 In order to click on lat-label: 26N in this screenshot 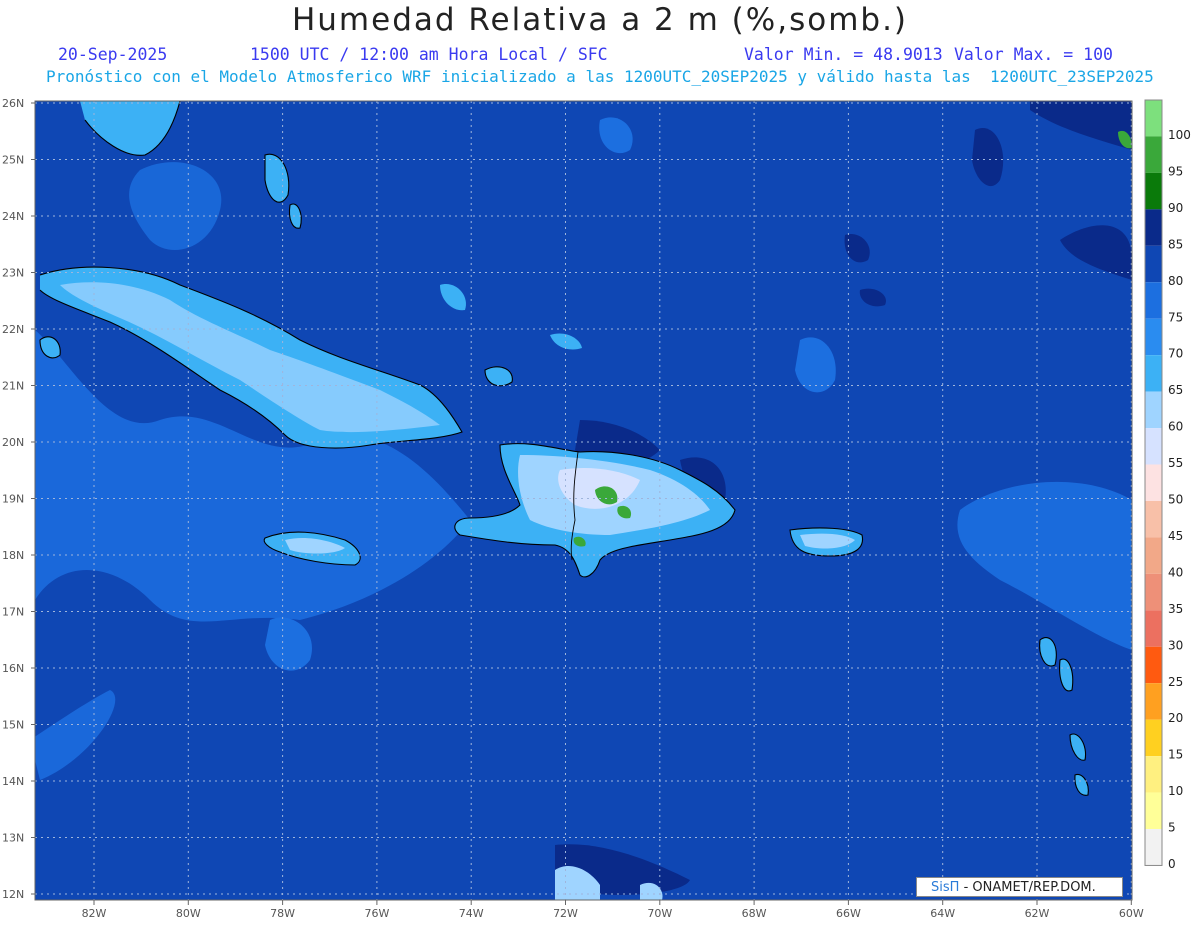, I will do `click(13, 103)`.